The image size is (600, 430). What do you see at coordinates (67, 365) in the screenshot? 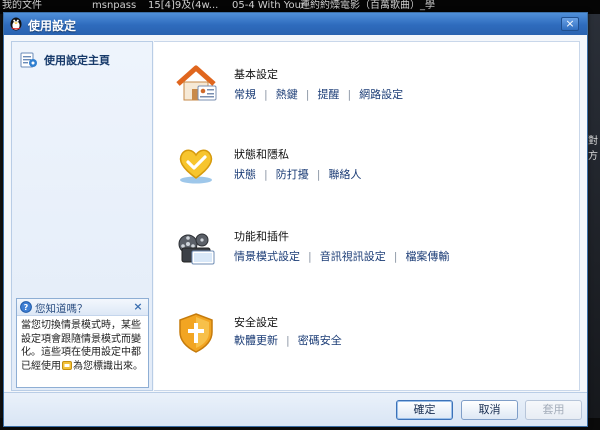
I see `scene-mode-tag-icon` at bounding box center [67, 365].